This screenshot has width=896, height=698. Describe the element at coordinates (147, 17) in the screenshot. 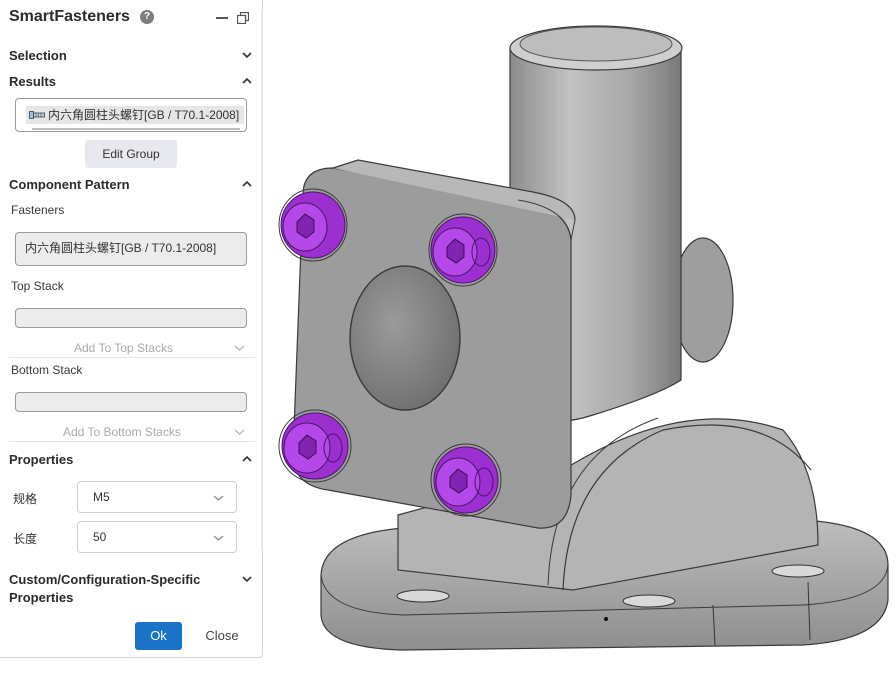

I see `help-icon: ?` at that location.